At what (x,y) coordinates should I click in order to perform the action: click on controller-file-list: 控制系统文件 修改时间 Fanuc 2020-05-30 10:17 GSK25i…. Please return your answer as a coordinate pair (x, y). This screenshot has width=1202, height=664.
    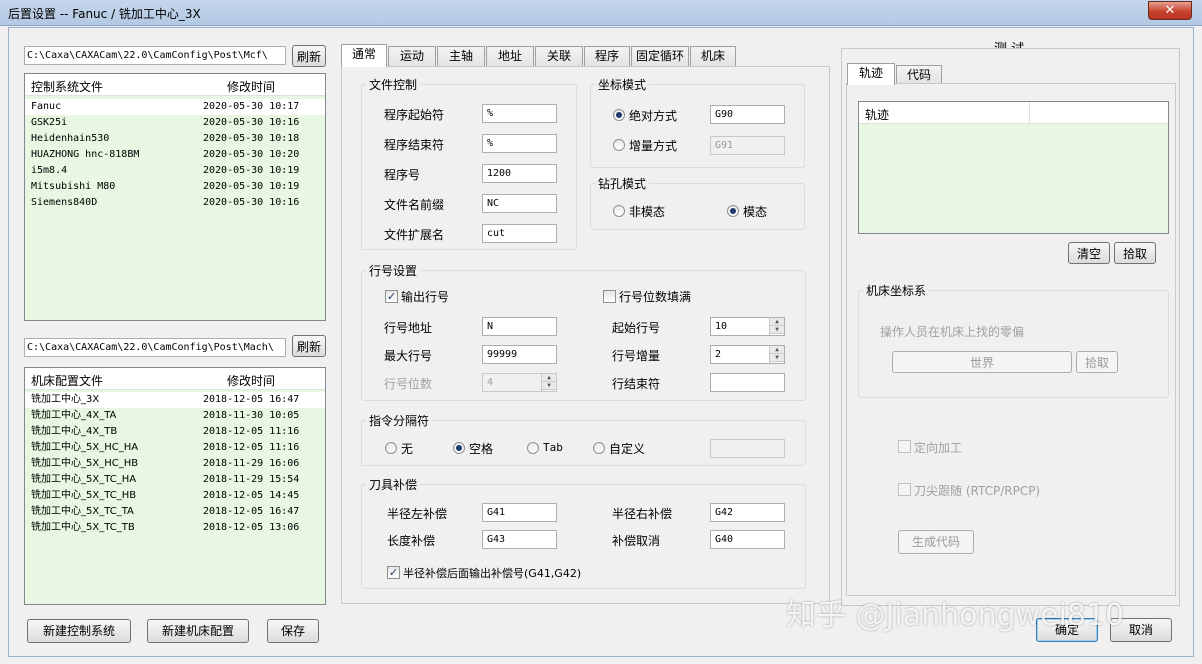
    Looking at the image, I should click on (175, 197).